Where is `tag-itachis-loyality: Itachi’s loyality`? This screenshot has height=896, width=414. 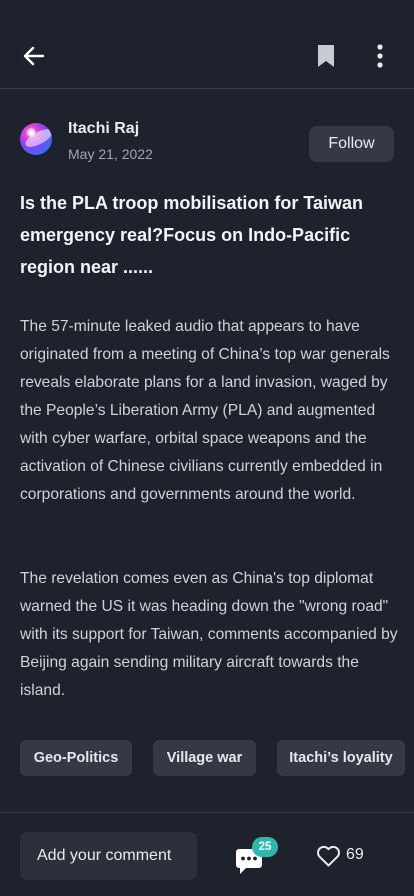 tag-itachis-loyality: Itachi’s loyality is located at coordinates (341, 758).